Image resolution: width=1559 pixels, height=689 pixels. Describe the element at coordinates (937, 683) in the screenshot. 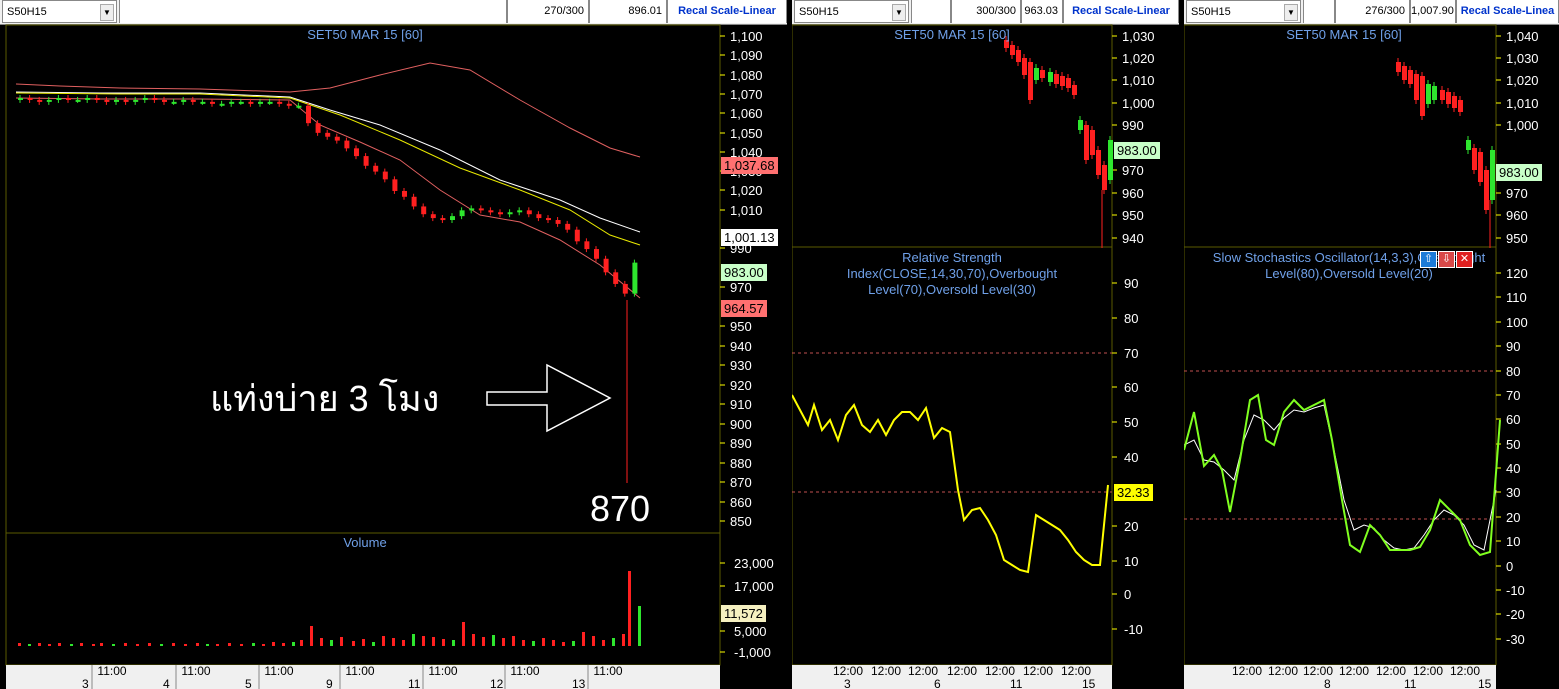

I see `day-label: 6` at that location.